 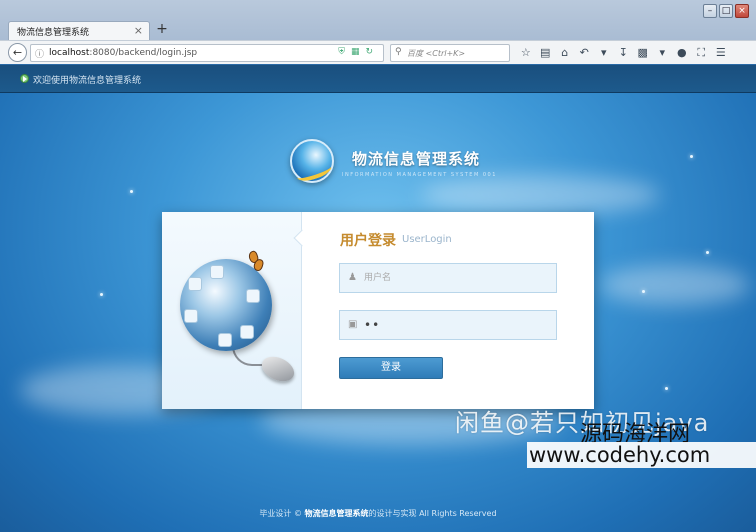 I want to click on login-title: 用户登录, so click(x=368, y=241).